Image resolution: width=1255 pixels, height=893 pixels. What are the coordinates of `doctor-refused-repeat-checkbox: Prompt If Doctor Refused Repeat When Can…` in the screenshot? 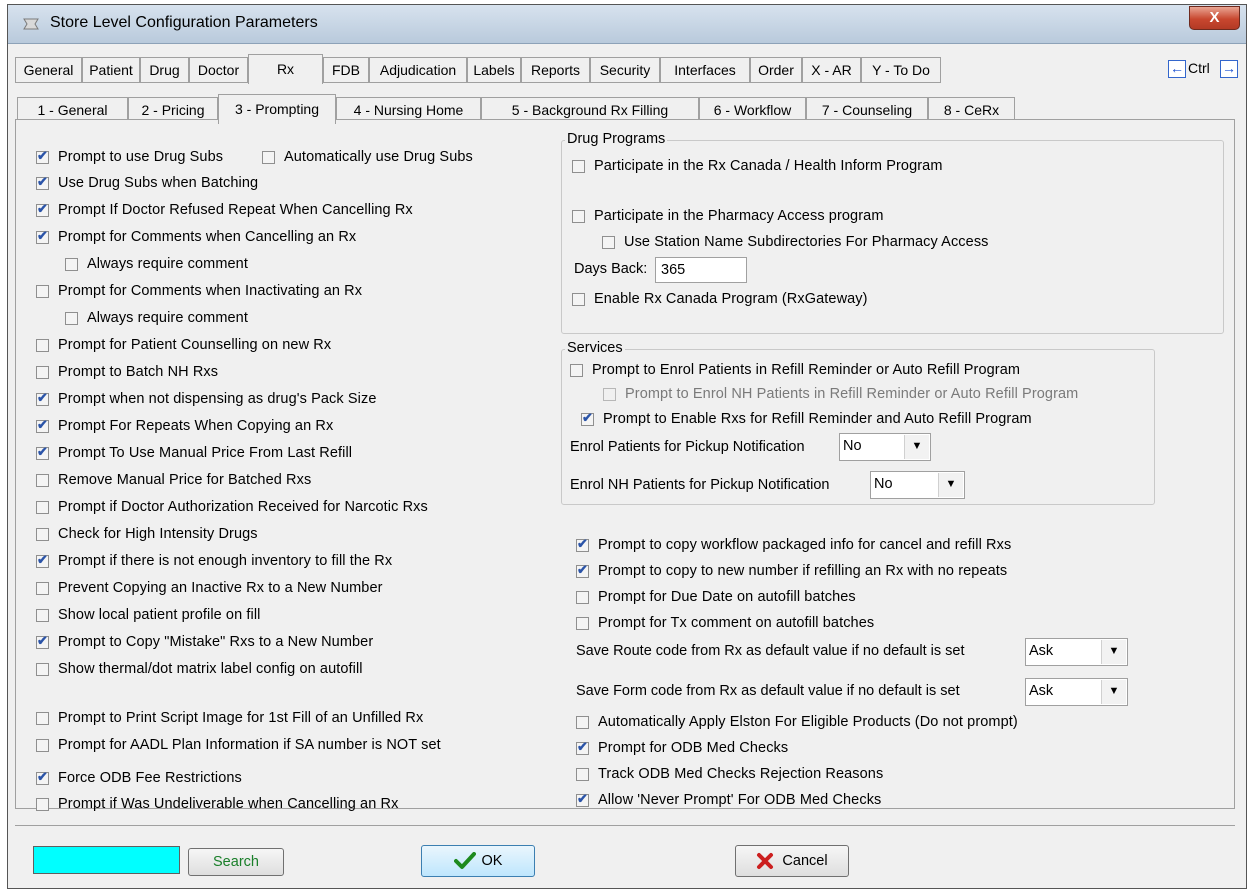 It's located at (224, 210).